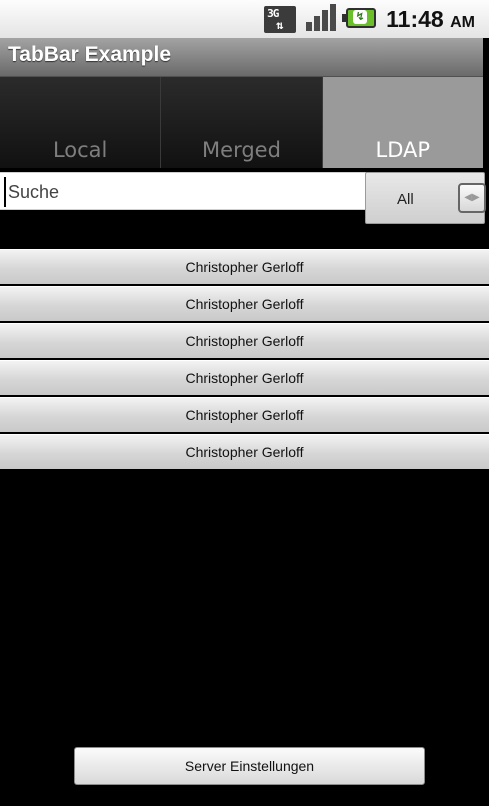 Image resolution: width=489 pixels, height=806 pixels. Describe the element at coordinates (472, 198) in the screenshot. I see `spinner-arrows-icon: ◀▶` at that location.